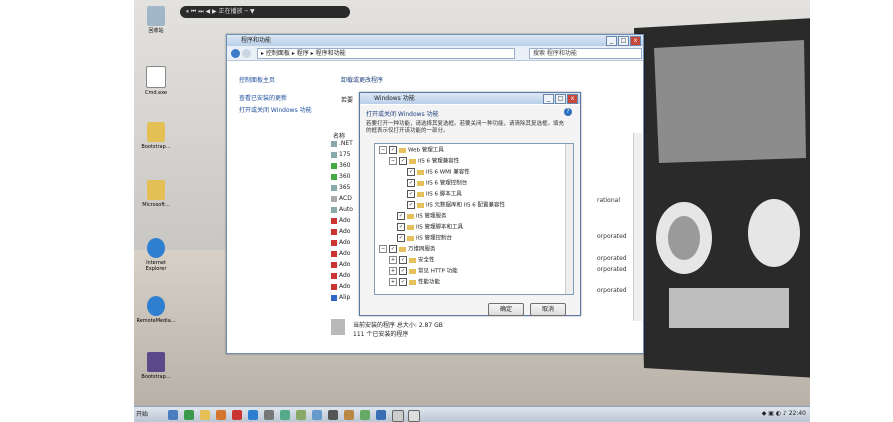 This screenshot has width=893, height=422. Describe the element at coordinates (156, 20) in the screenshot. I see `desktop-icon-recycle-bin: 回收站` at that location.